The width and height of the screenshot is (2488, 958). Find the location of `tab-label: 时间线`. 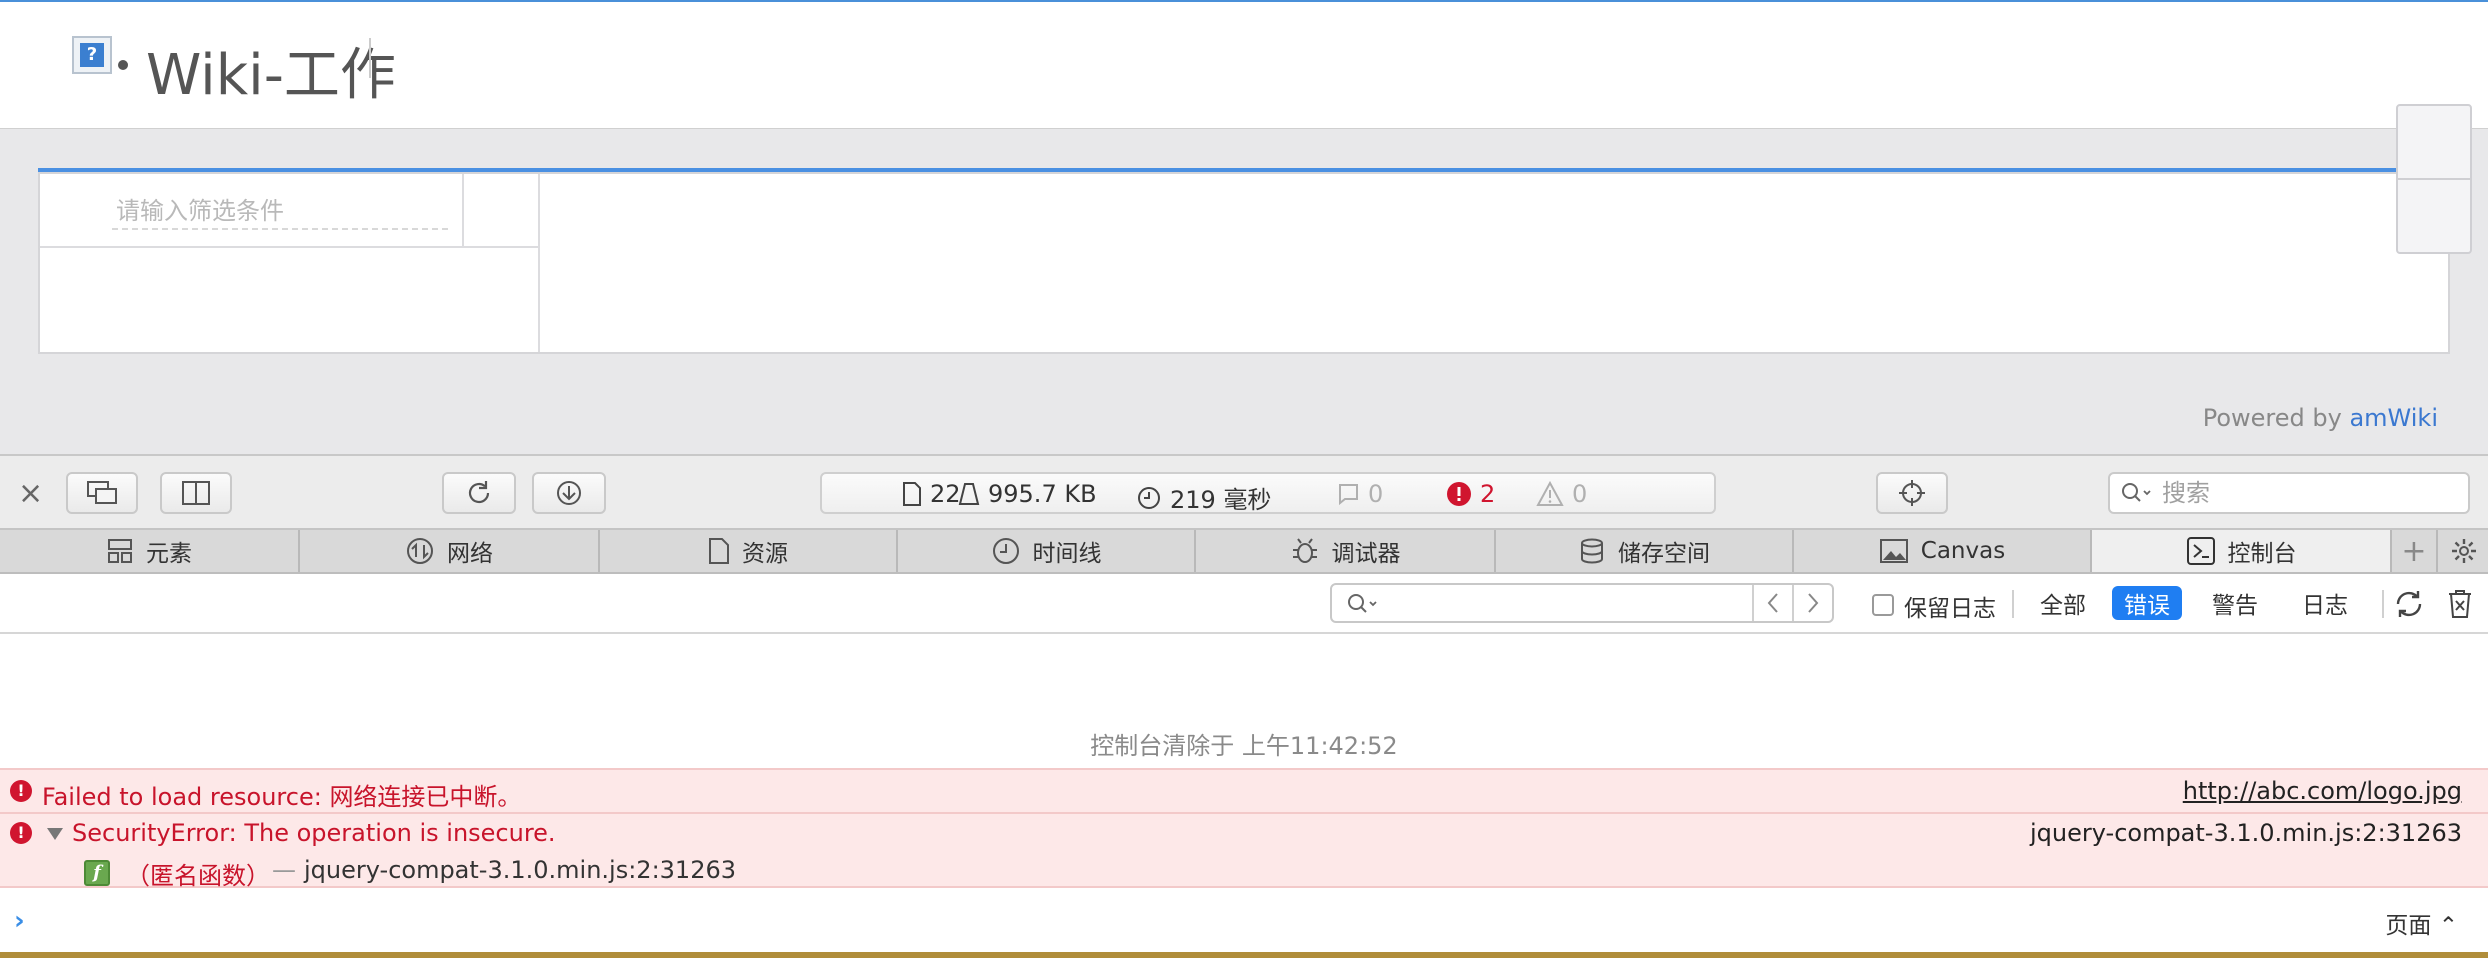

tab-label: 时间线 is located at coordinates (1067, 554).